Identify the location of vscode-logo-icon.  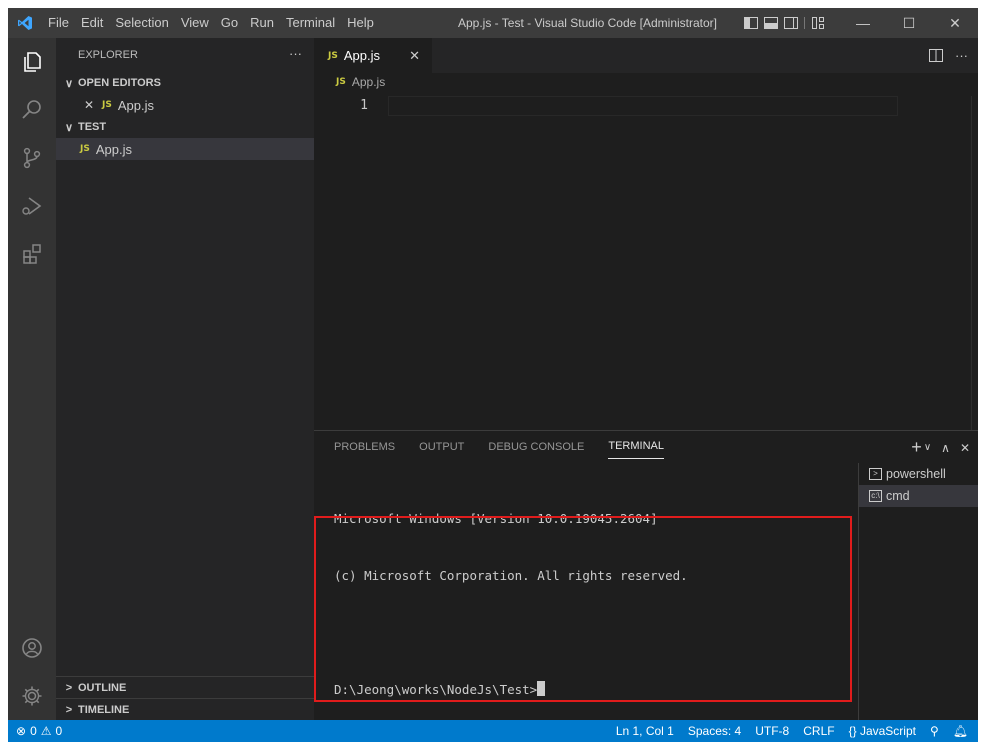
(25, 23).